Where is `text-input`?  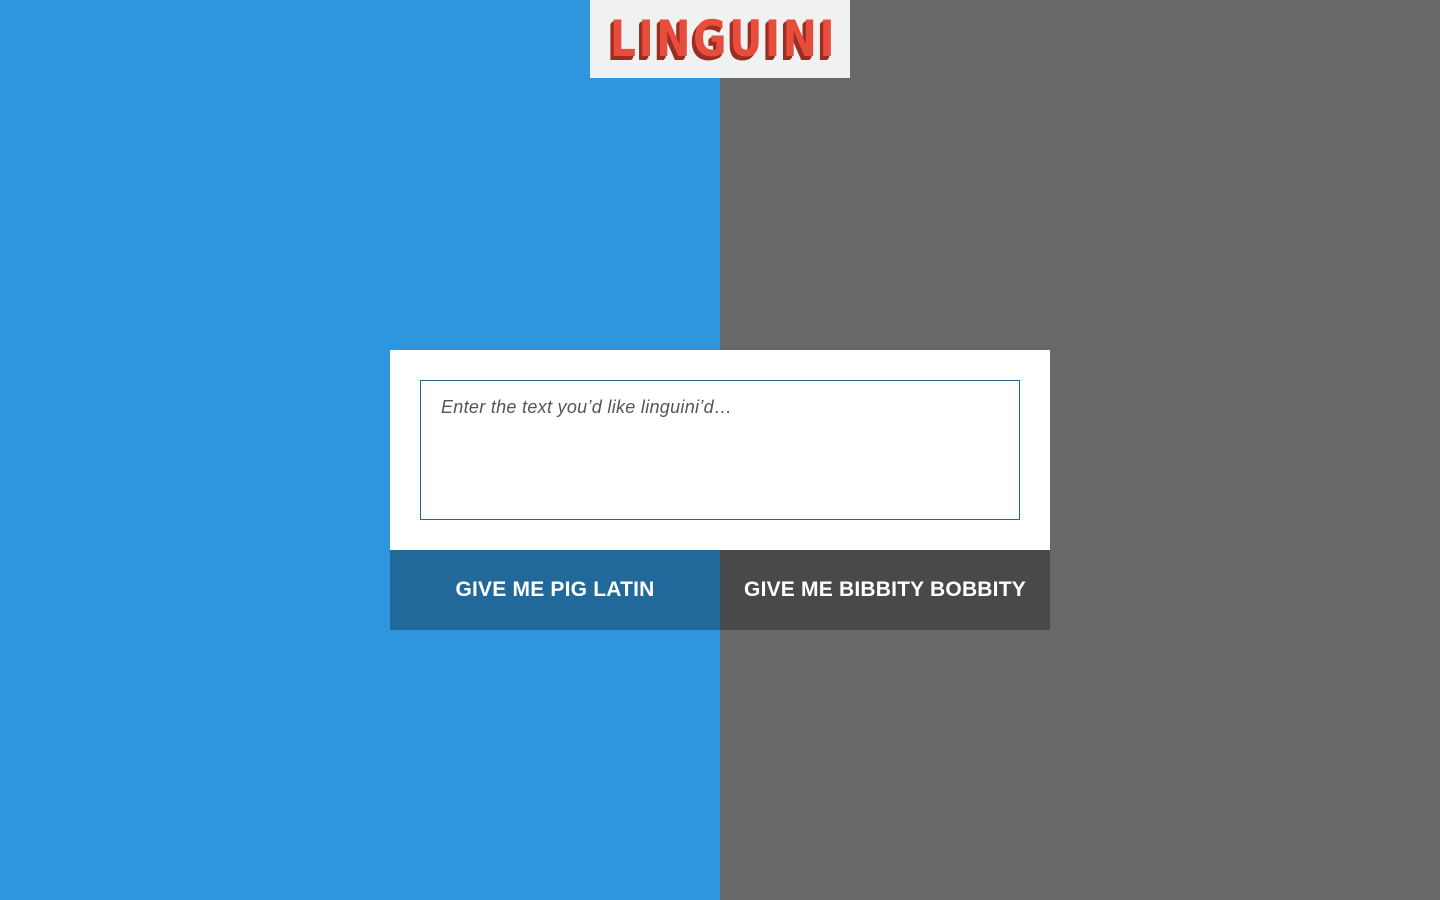
text-input is located at coordinates (720, 450).